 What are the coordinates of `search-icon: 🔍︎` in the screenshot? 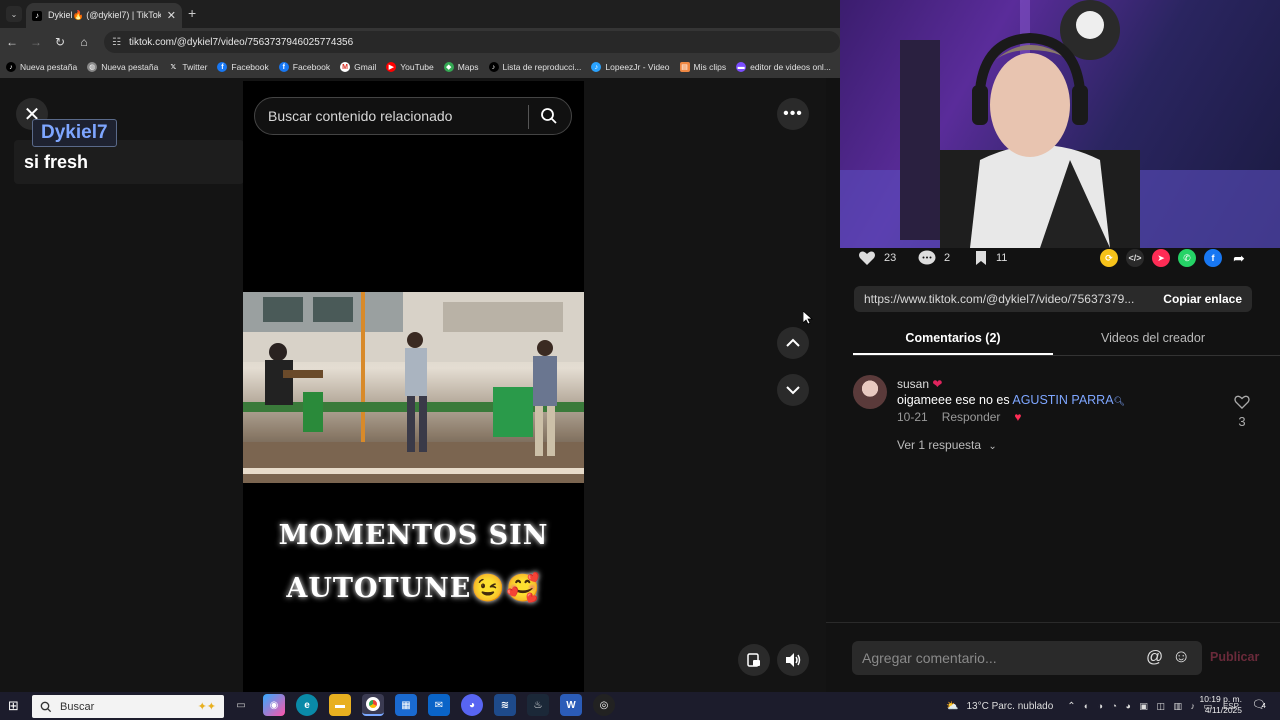 It's located at (1119, 401).